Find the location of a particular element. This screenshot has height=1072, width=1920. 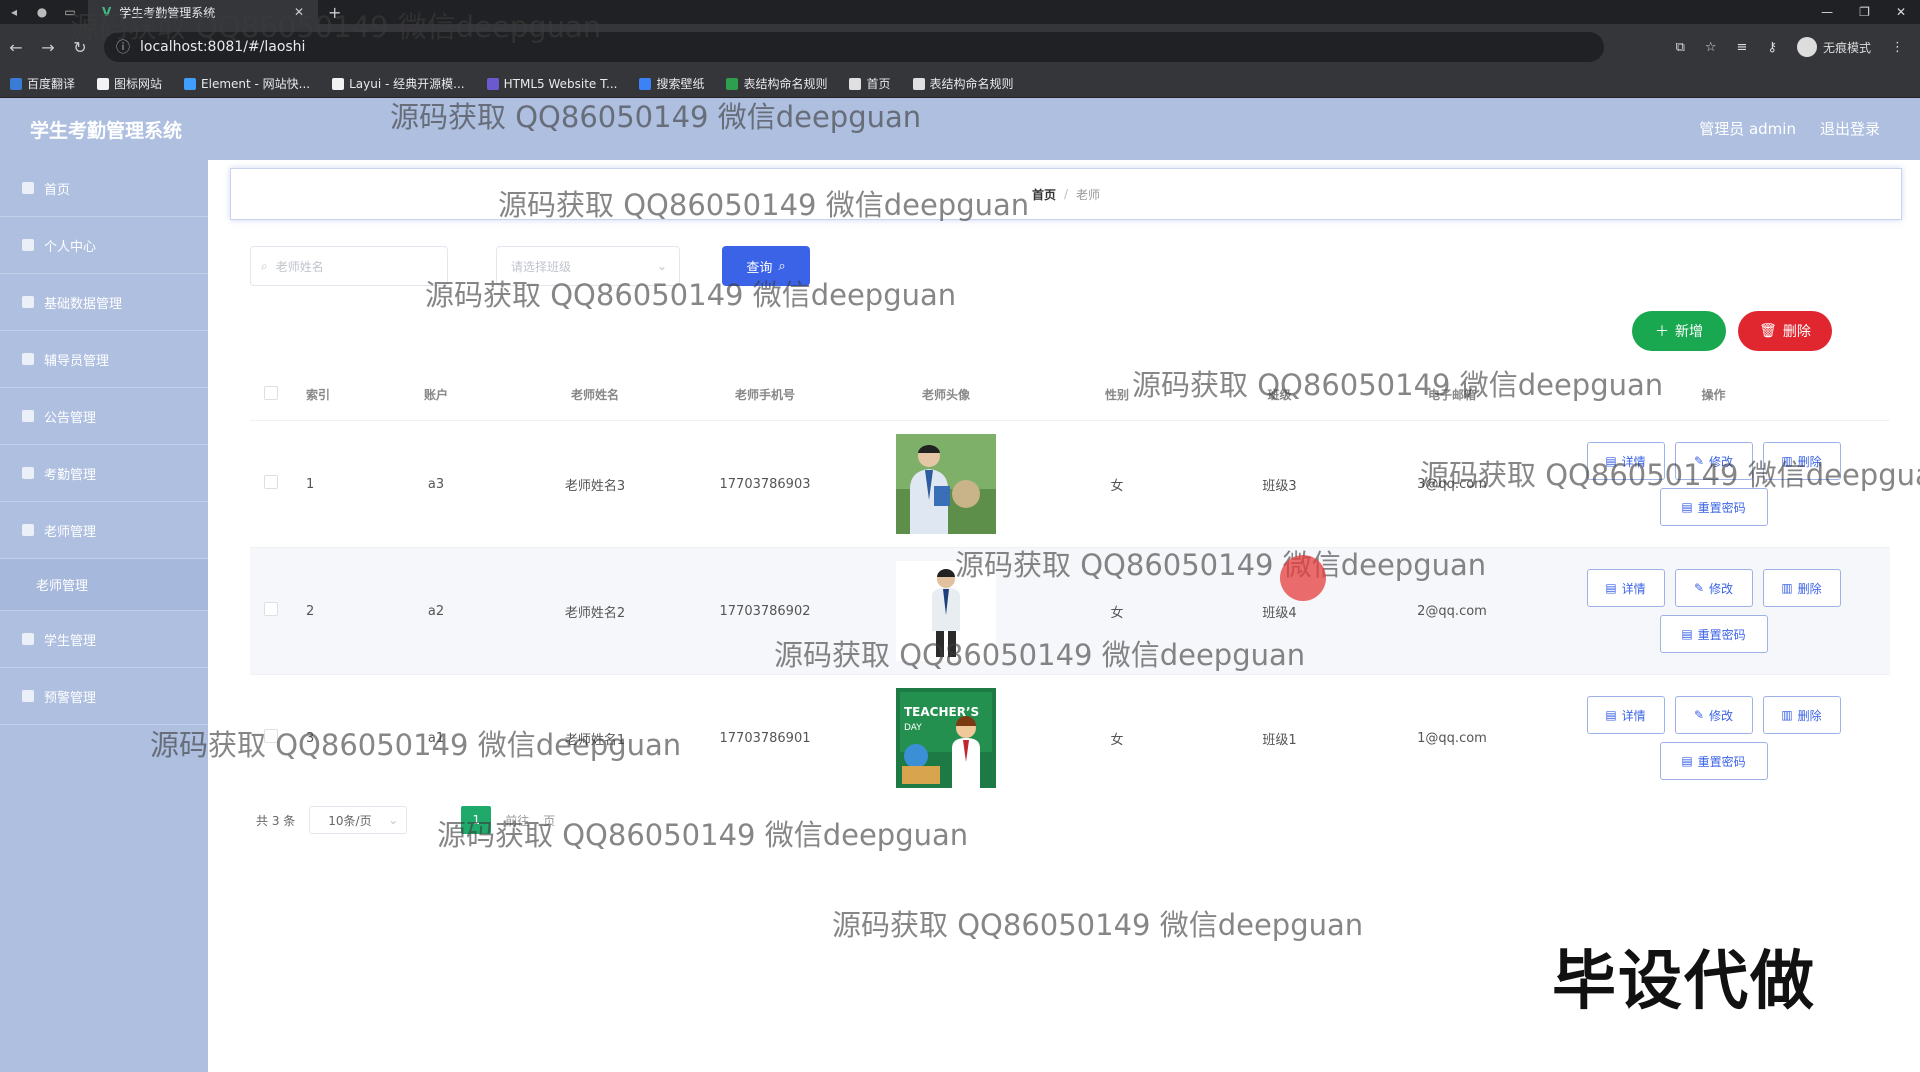

row-checkbox-cell is located at coordinates (271, 484).